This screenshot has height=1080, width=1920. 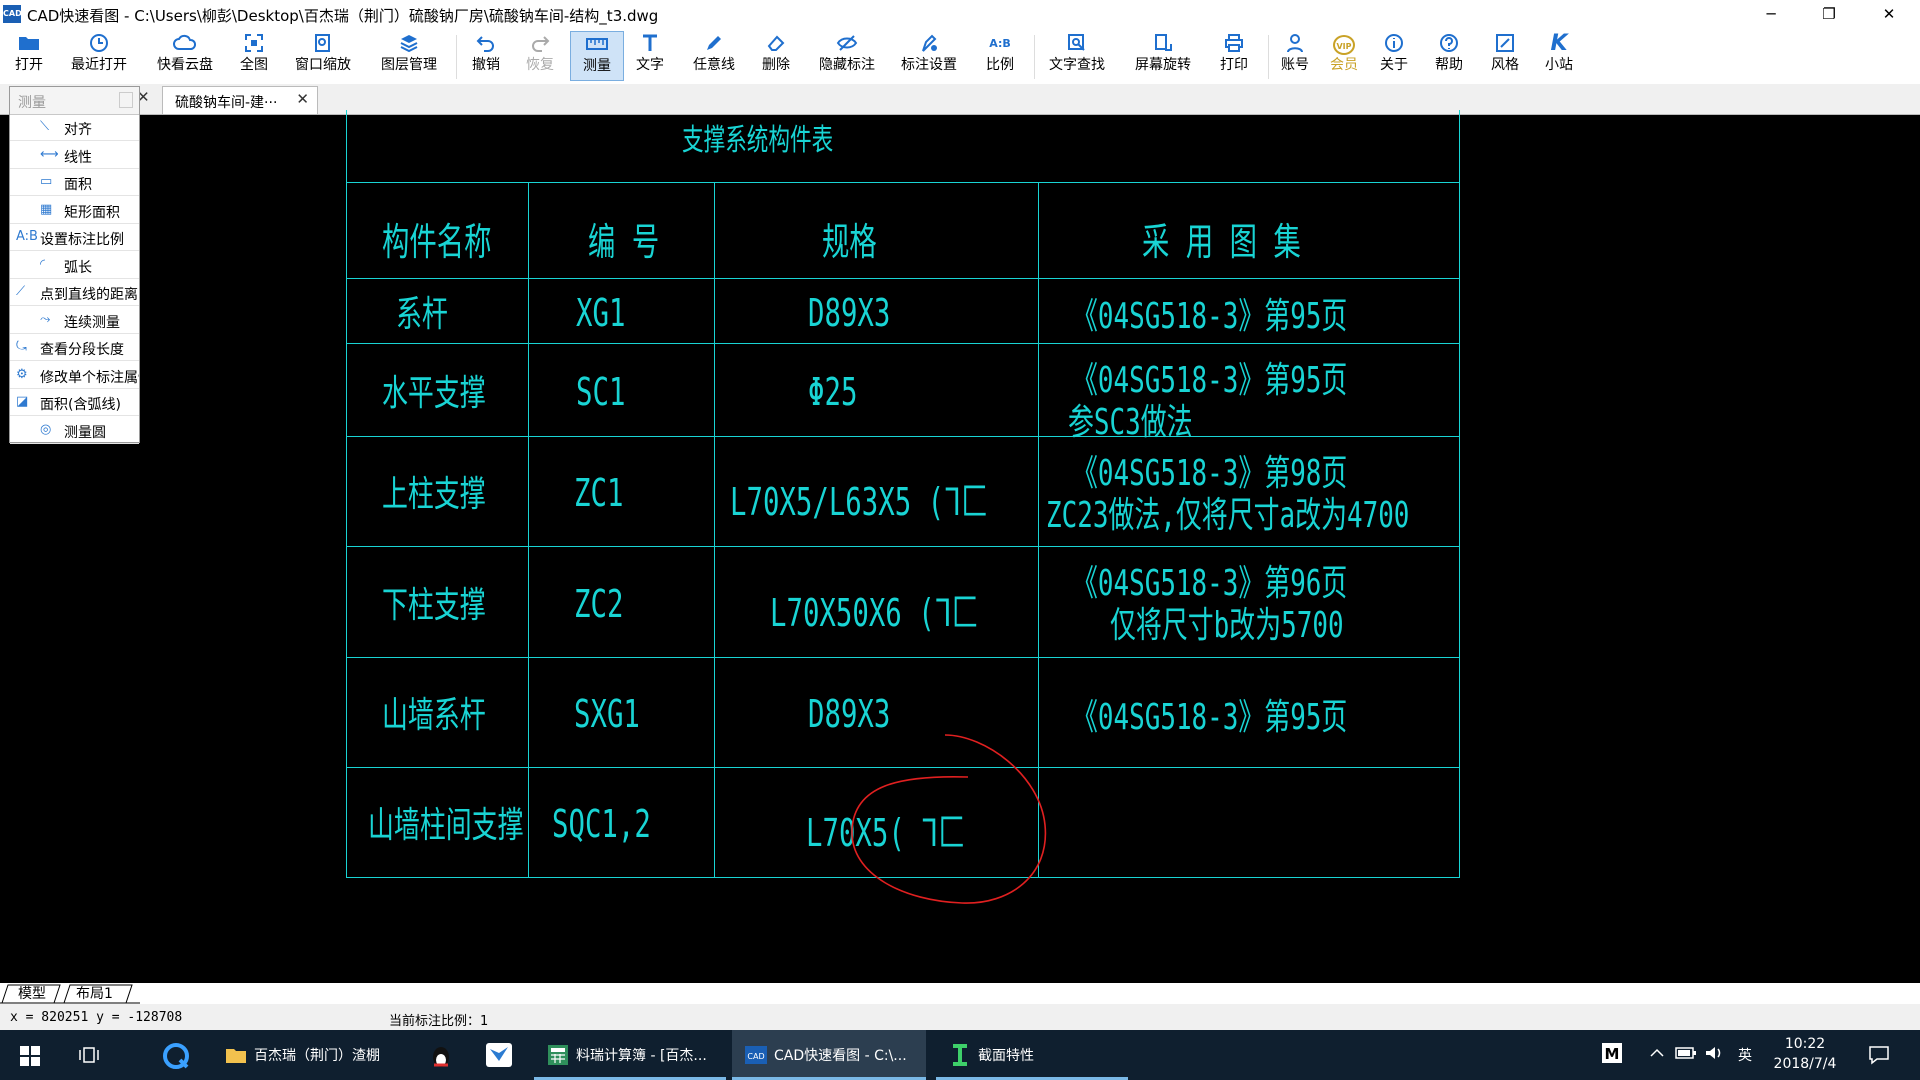 What do you see at coordinates (74, 375) in the screenshot?
I see `measure-item: ⚙ 修改单个标注属性` at bounding box center [74, 375].